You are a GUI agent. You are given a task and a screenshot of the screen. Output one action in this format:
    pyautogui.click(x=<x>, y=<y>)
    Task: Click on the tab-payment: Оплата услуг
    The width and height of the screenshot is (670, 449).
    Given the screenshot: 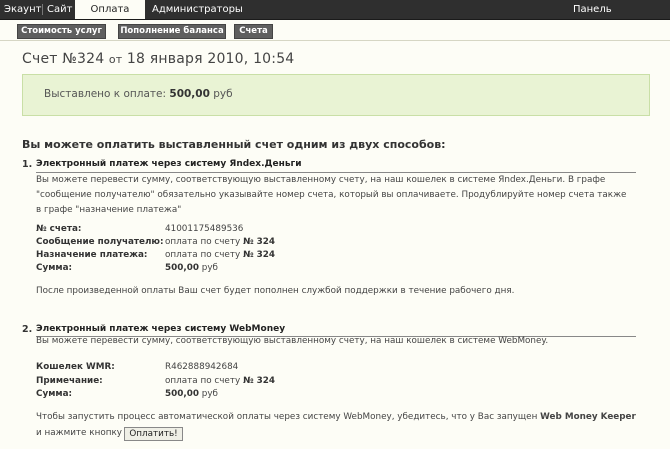 What is the action you would take?
    pyautogui.click(x=110, y=17)
    